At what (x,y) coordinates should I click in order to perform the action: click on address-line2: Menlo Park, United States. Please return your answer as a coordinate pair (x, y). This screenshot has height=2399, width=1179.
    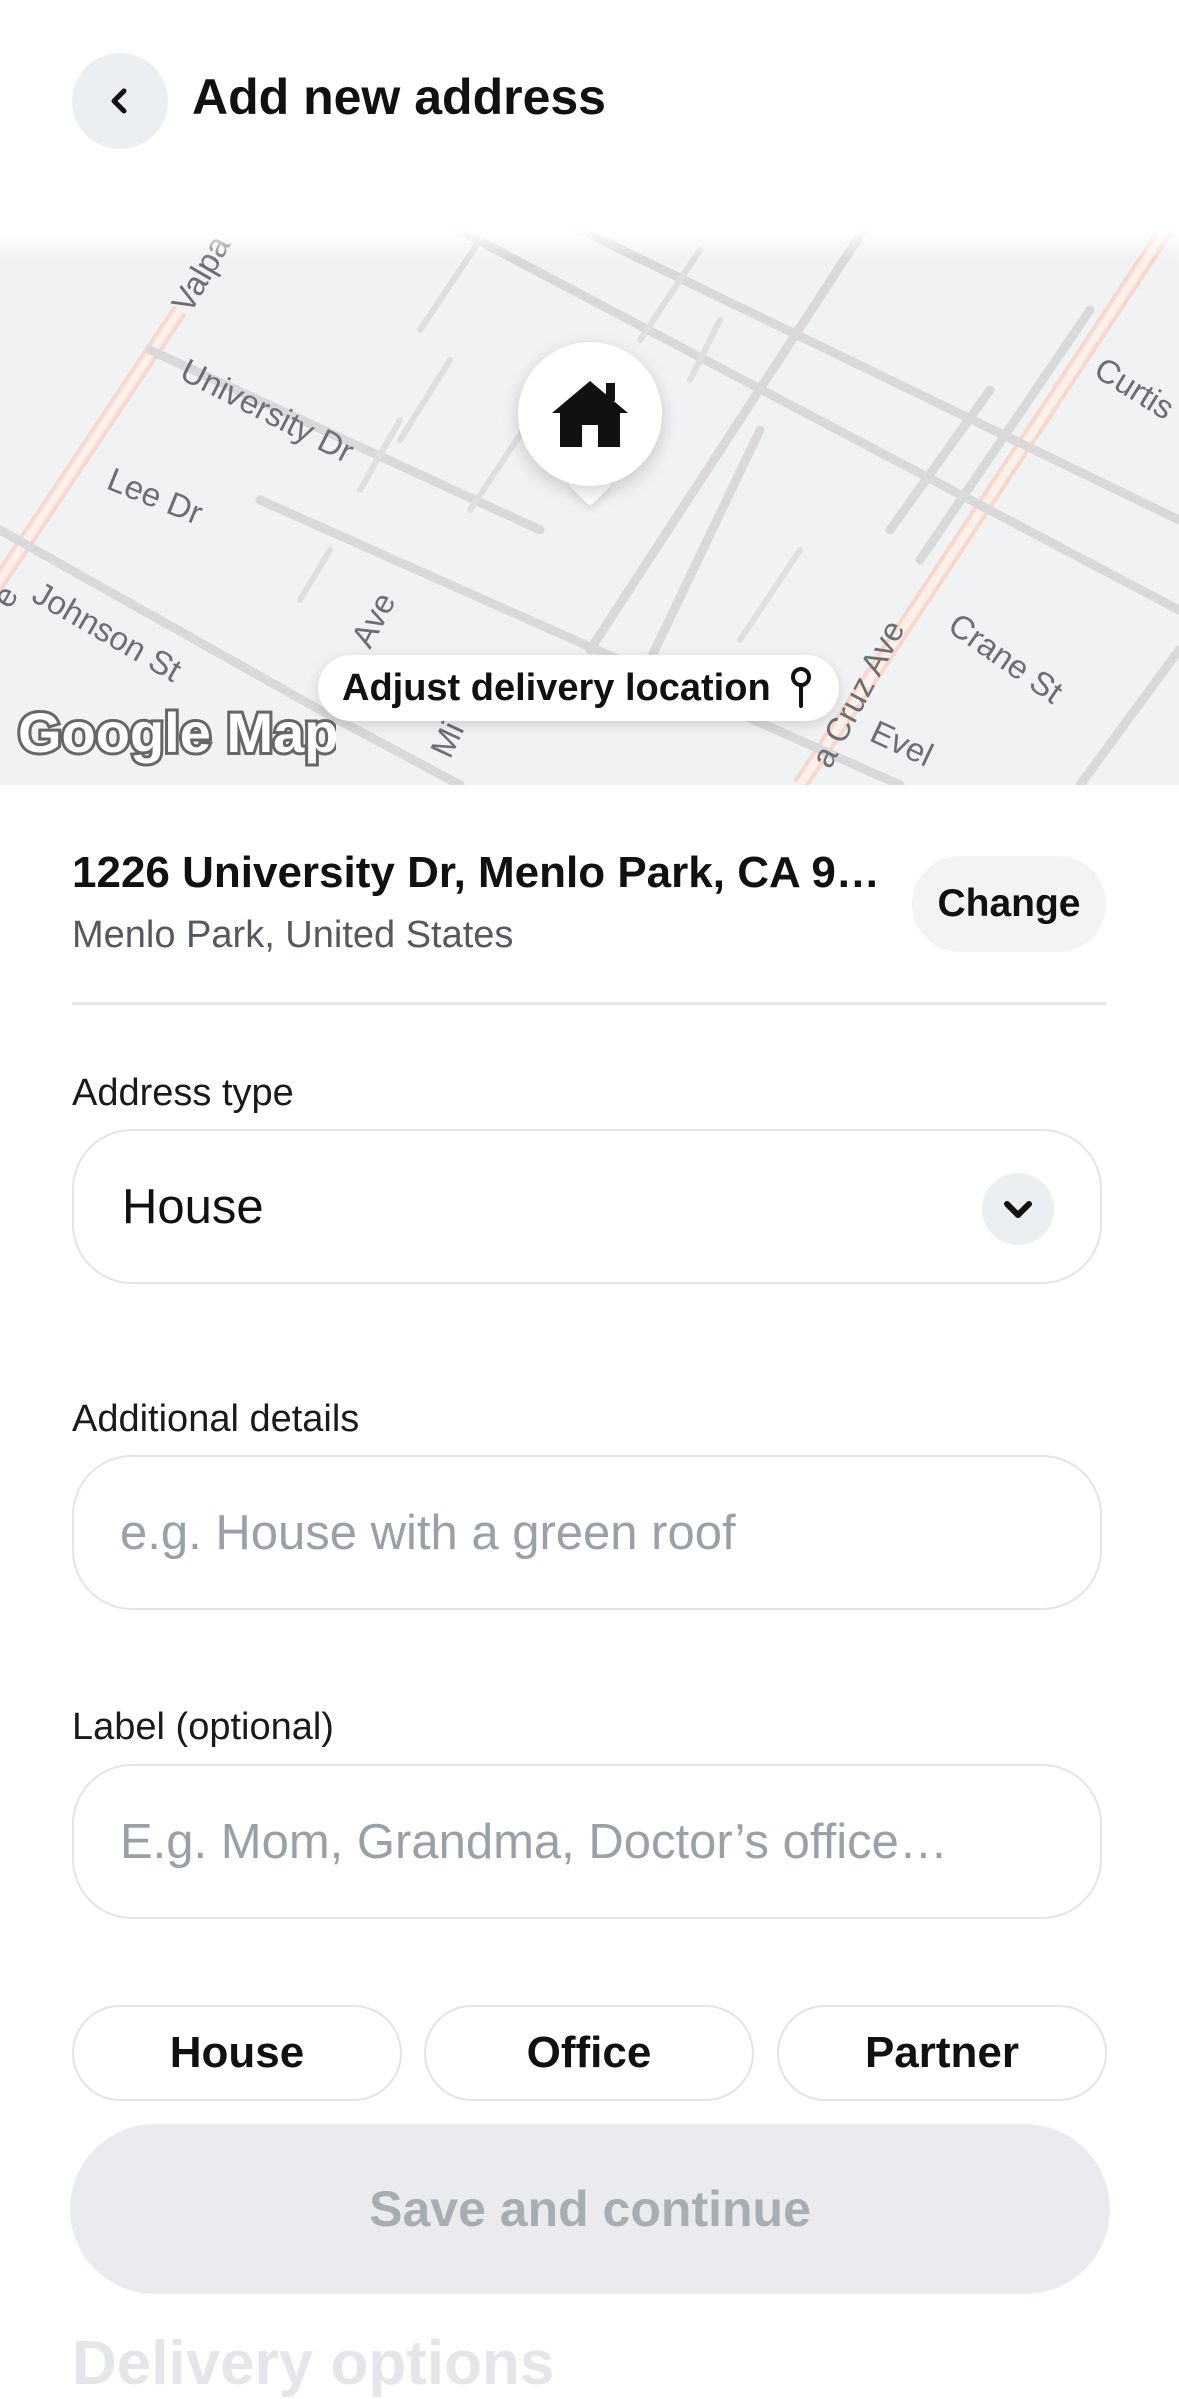
    Looking at the image, I should click on (293, 935).